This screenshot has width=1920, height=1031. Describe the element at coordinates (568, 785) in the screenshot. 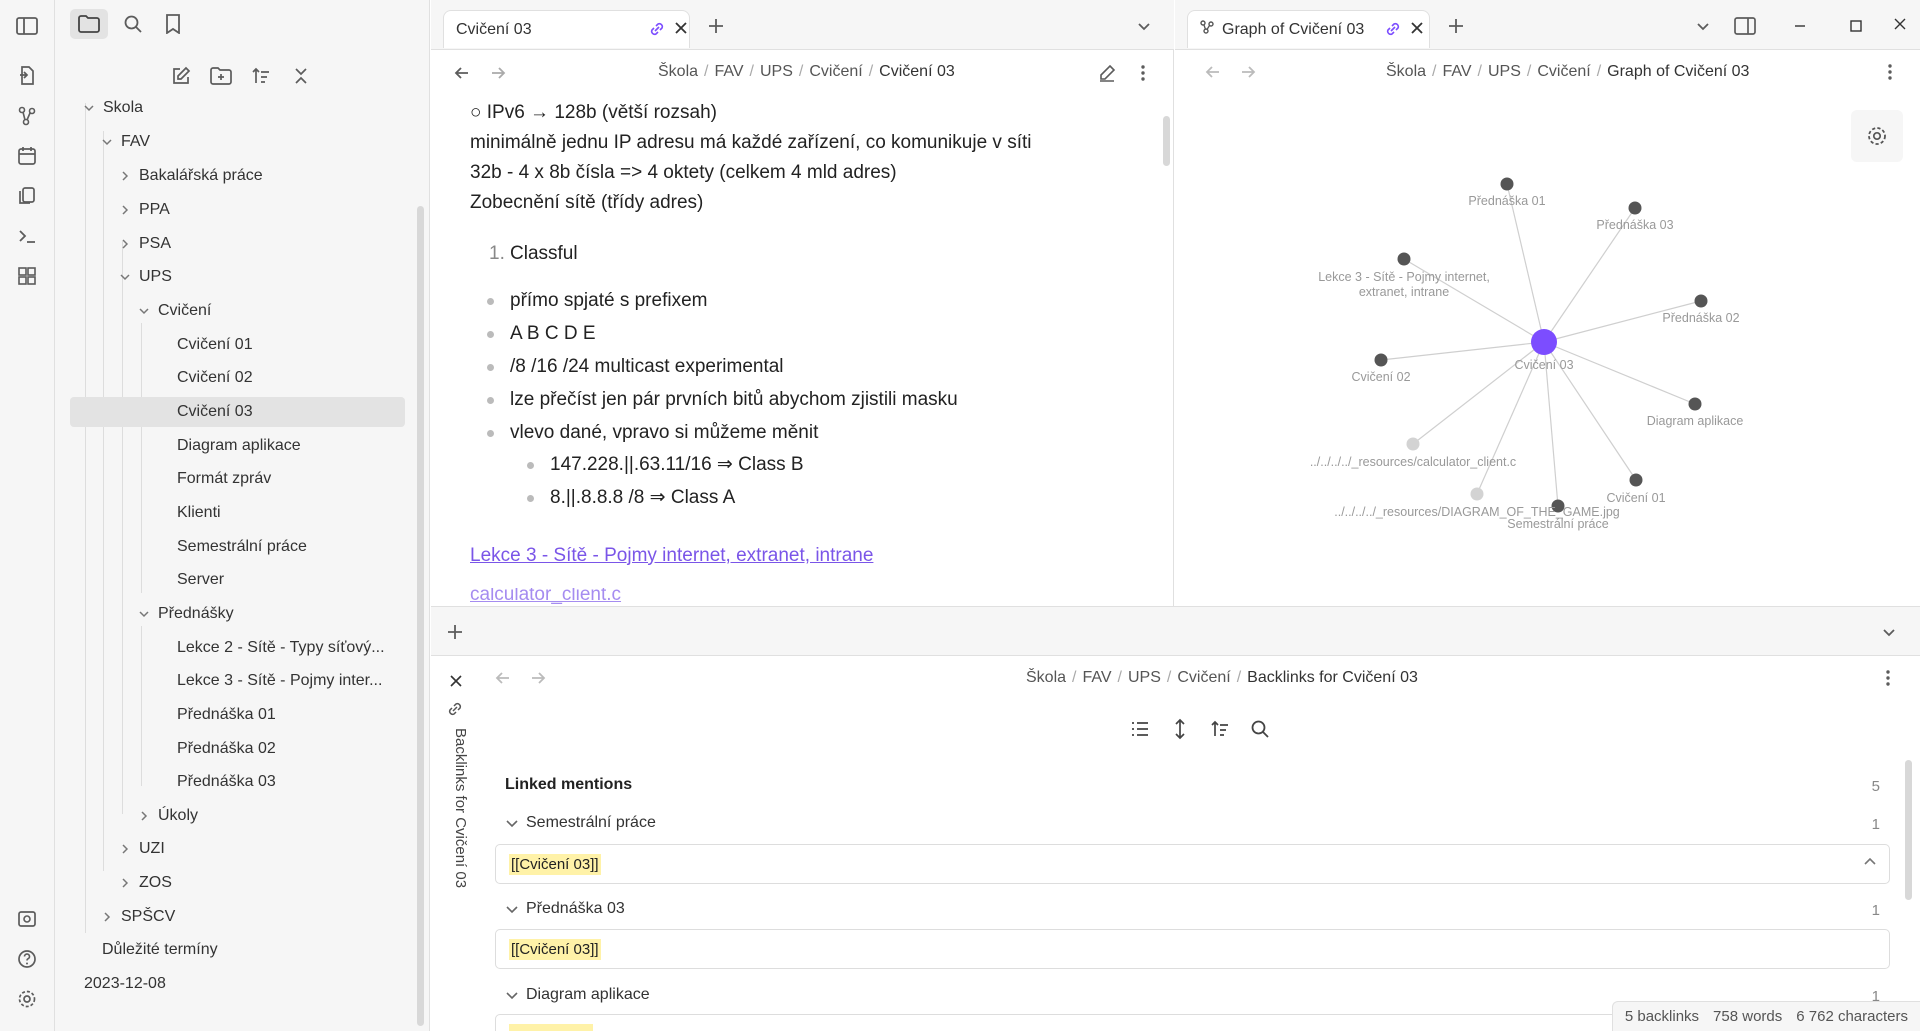

I see `linked-mentions-heading: Linked mentions` at that location.